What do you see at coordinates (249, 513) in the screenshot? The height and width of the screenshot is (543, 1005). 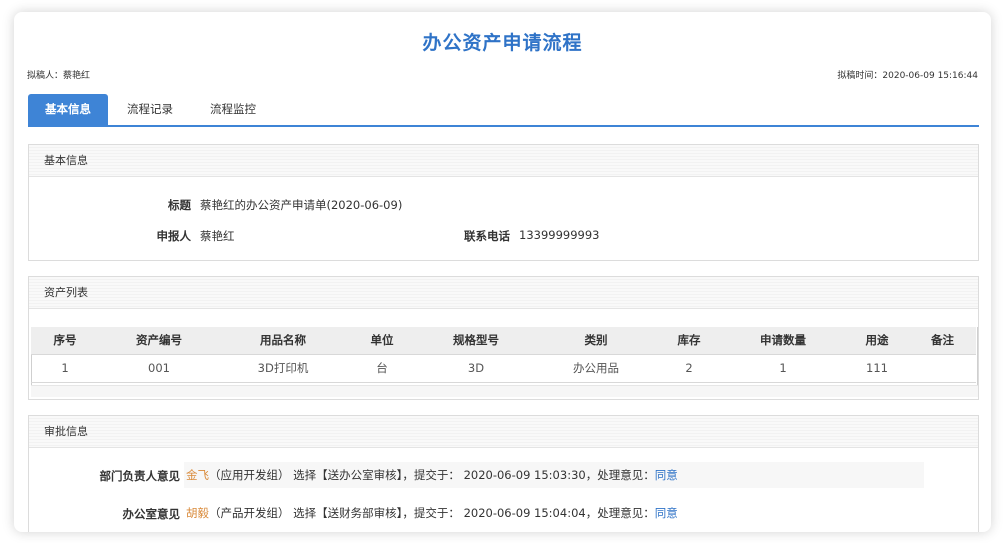 I see `approver-dept: （产品开发组）` at bounding box center [249, 513].